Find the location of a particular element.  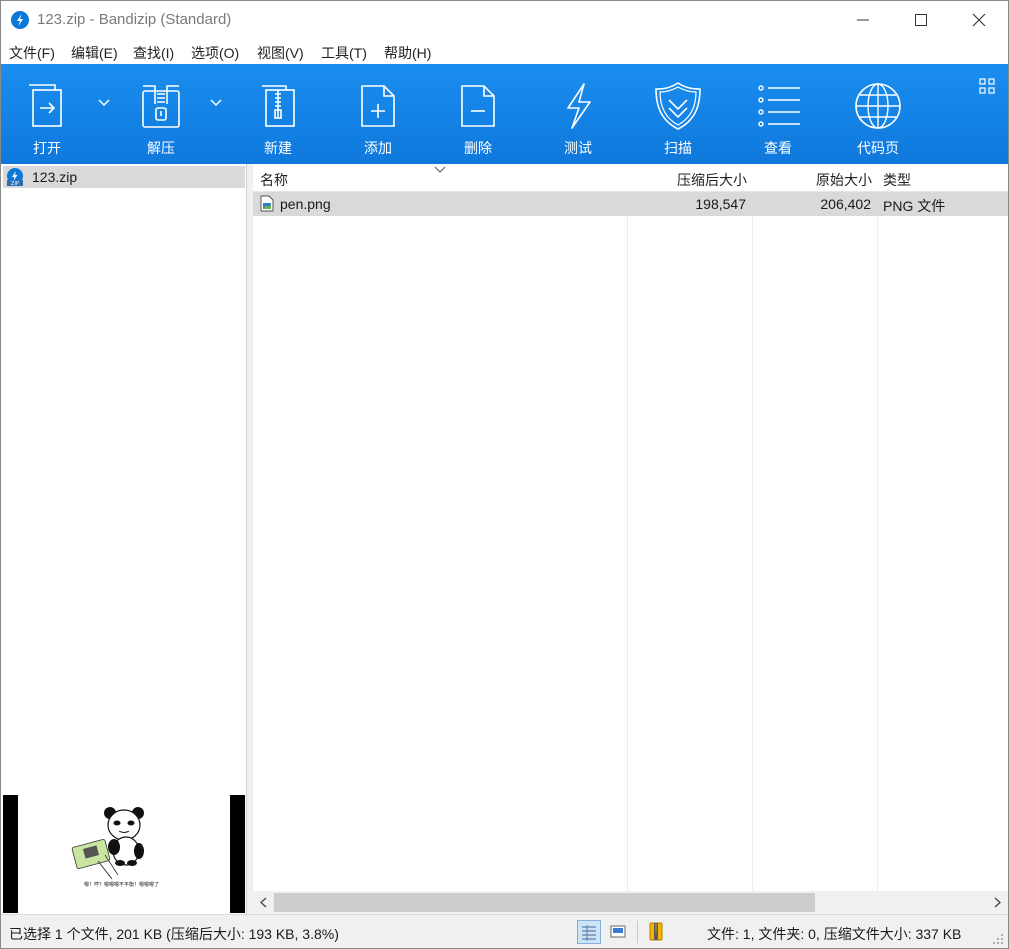

archive-summary: 文件: 1, 文件夹: 0, 压缩文件大小: 337 KB is located at coordinates (834, 934).